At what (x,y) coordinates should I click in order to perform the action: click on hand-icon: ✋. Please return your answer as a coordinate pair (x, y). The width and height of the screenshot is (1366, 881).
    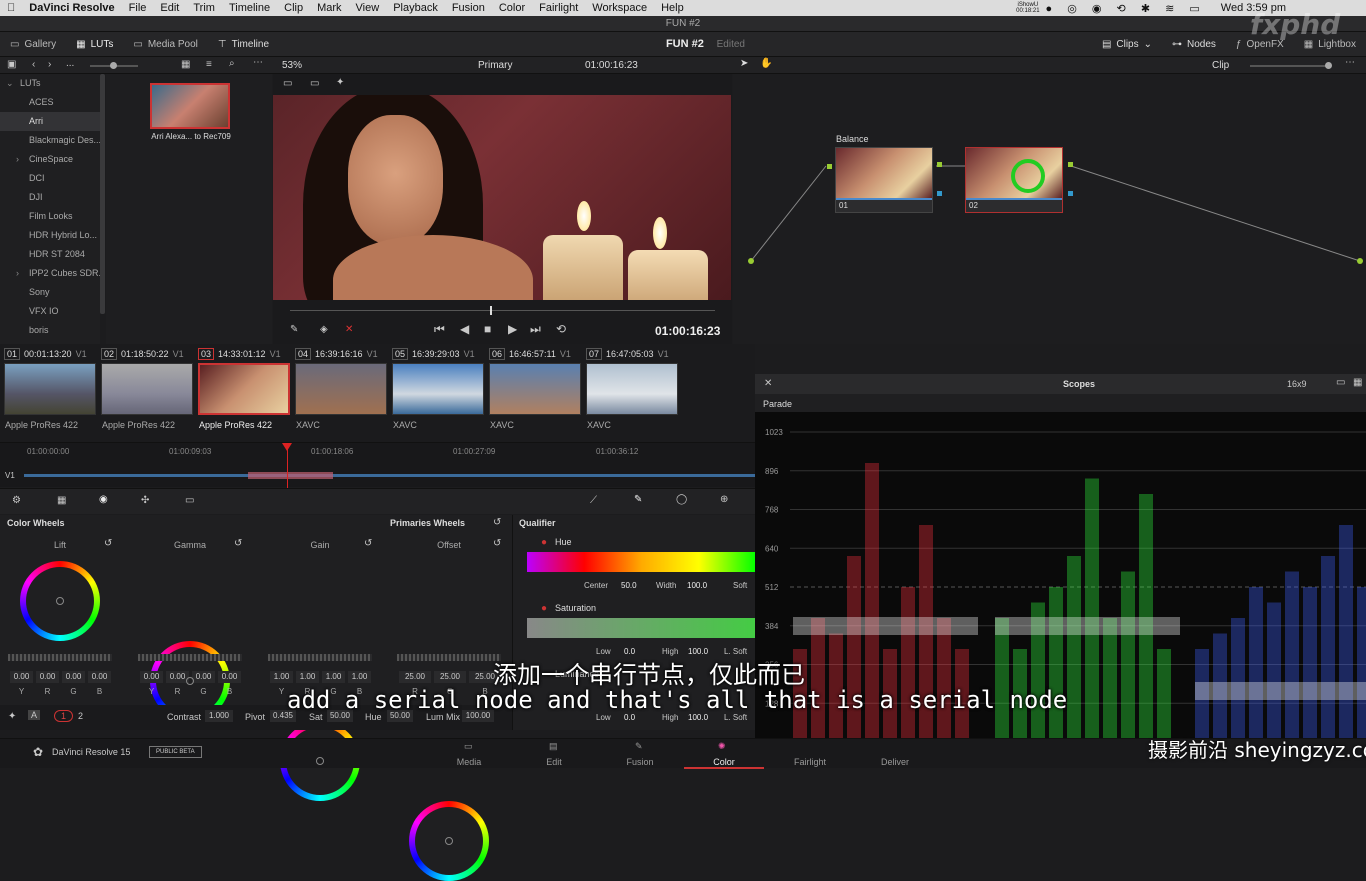
    Looking at the image, I should click on (766, 63).